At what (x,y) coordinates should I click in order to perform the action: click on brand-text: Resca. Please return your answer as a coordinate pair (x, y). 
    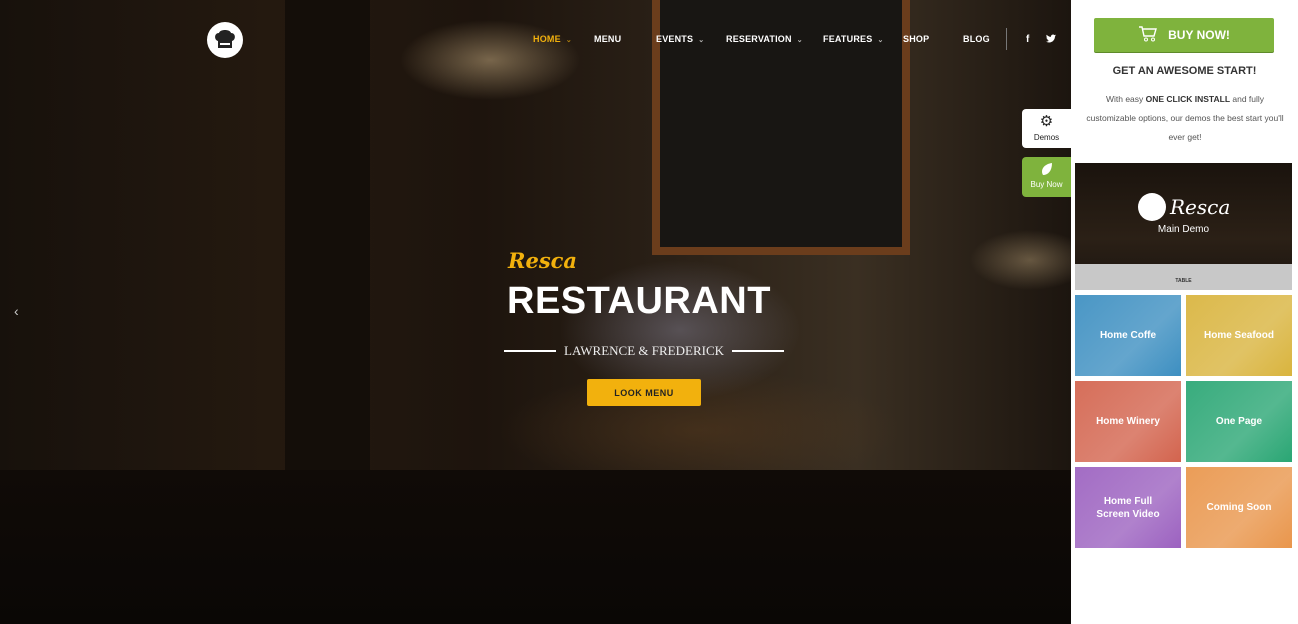
    Looking at the image, I should click on (1200, 207).